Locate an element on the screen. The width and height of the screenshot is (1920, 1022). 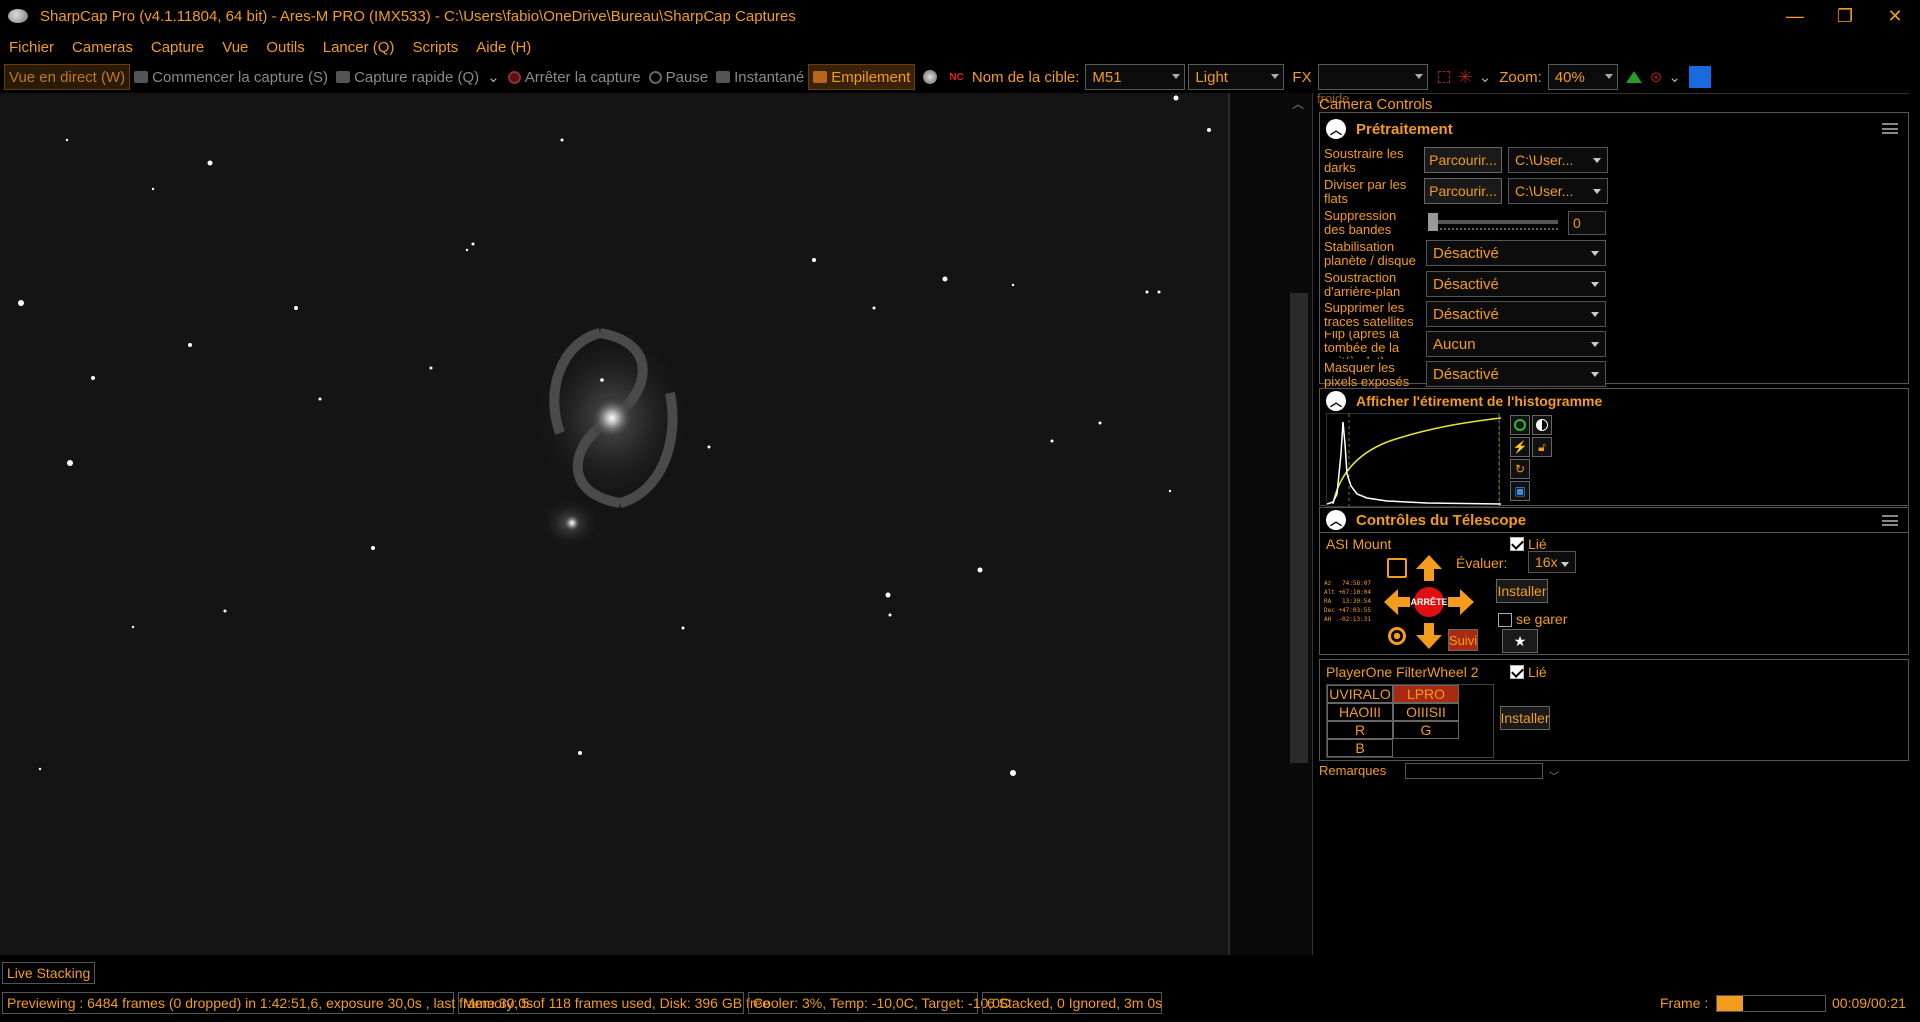
stop-button: ARRÊTE is located at coordinates (1429, 602).